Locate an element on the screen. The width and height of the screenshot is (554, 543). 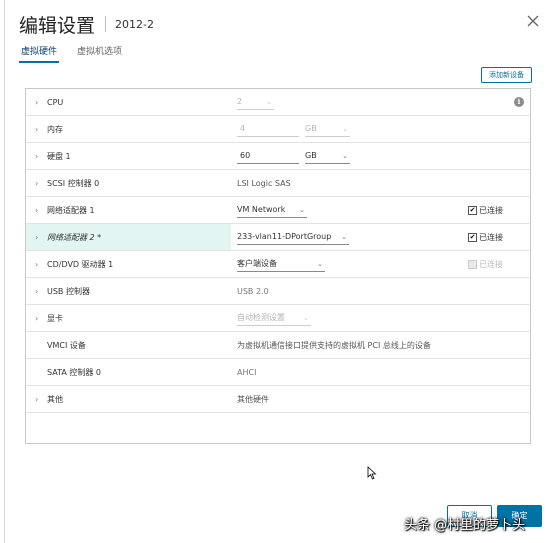
tab-virtual-hardware: 虚拟硬件 is located at coordinates (39, 53).